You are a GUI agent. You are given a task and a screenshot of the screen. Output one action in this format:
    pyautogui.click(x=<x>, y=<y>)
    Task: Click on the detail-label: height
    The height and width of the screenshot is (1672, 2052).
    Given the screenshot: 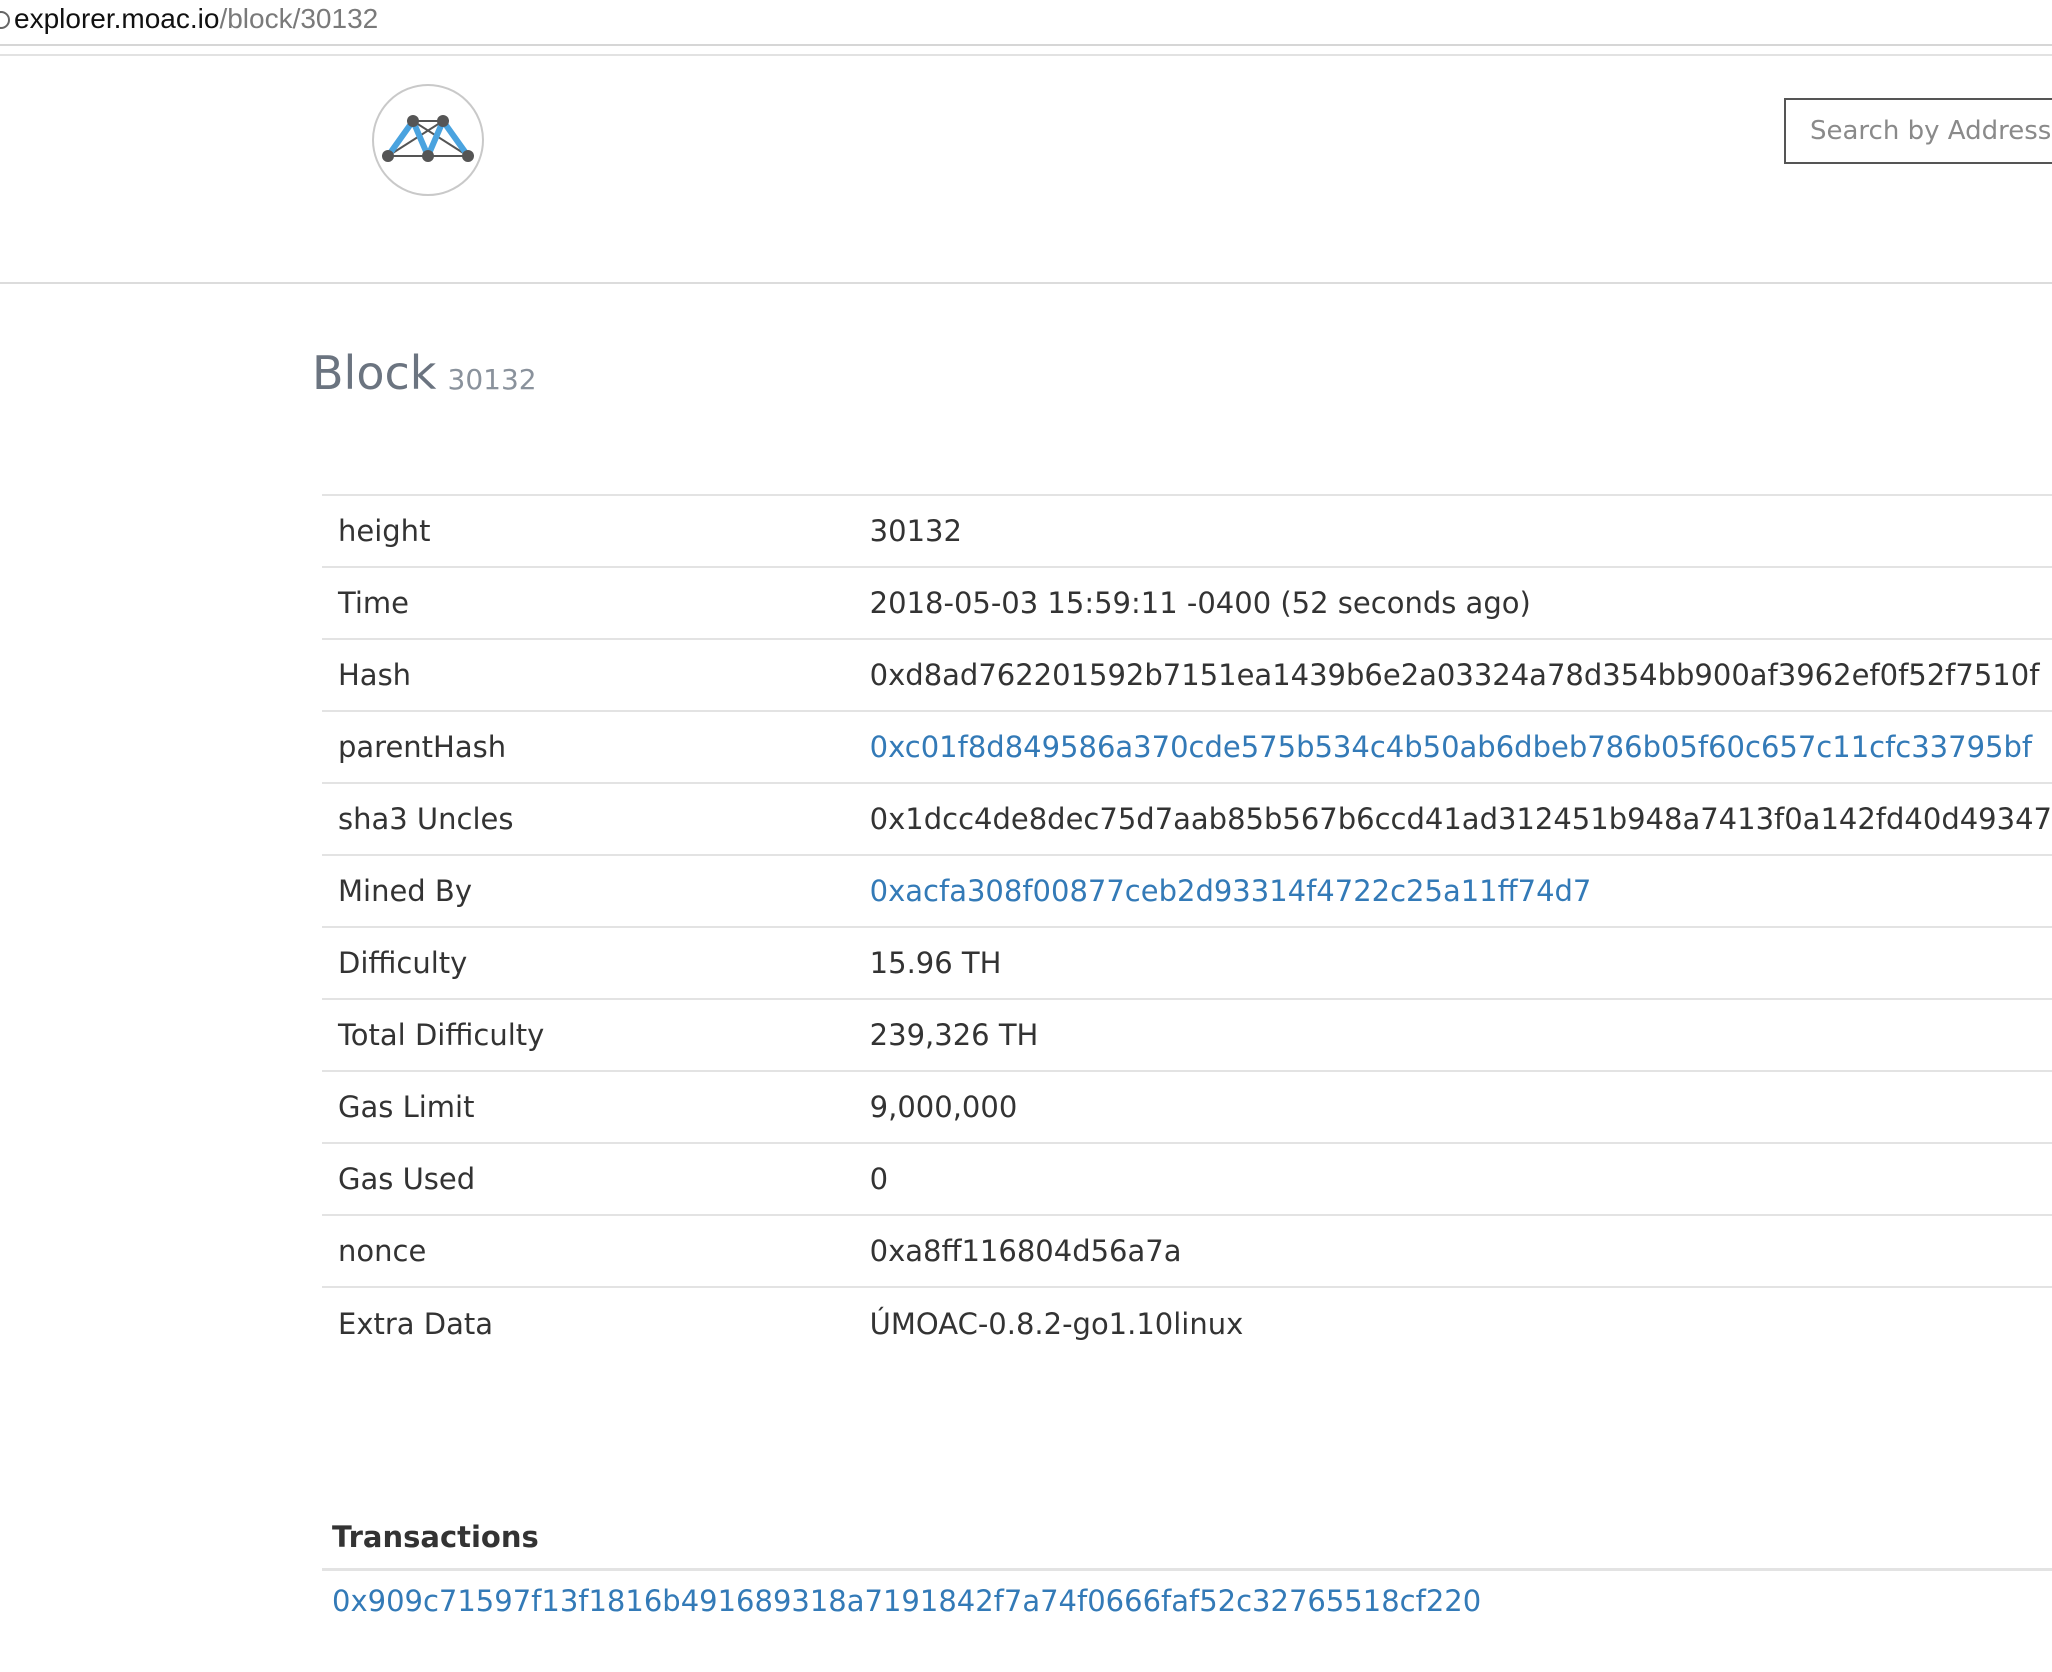 What is the action you would take?
    pyautogui.click(x=384, y=531)
    